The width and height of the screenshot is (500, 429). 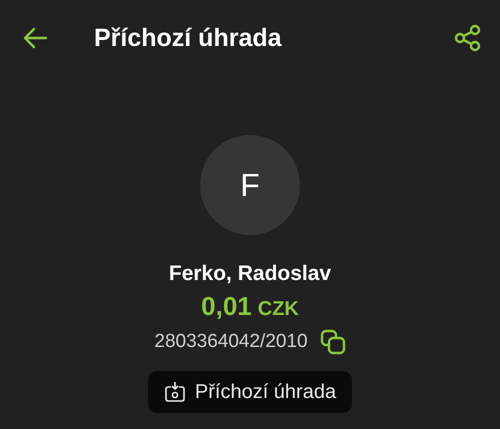 What do you see at coordinates (250, 392) in the screenshot?
I see `payment-type-chip: Příchozí úhrada` at bounding box center [250, 392].